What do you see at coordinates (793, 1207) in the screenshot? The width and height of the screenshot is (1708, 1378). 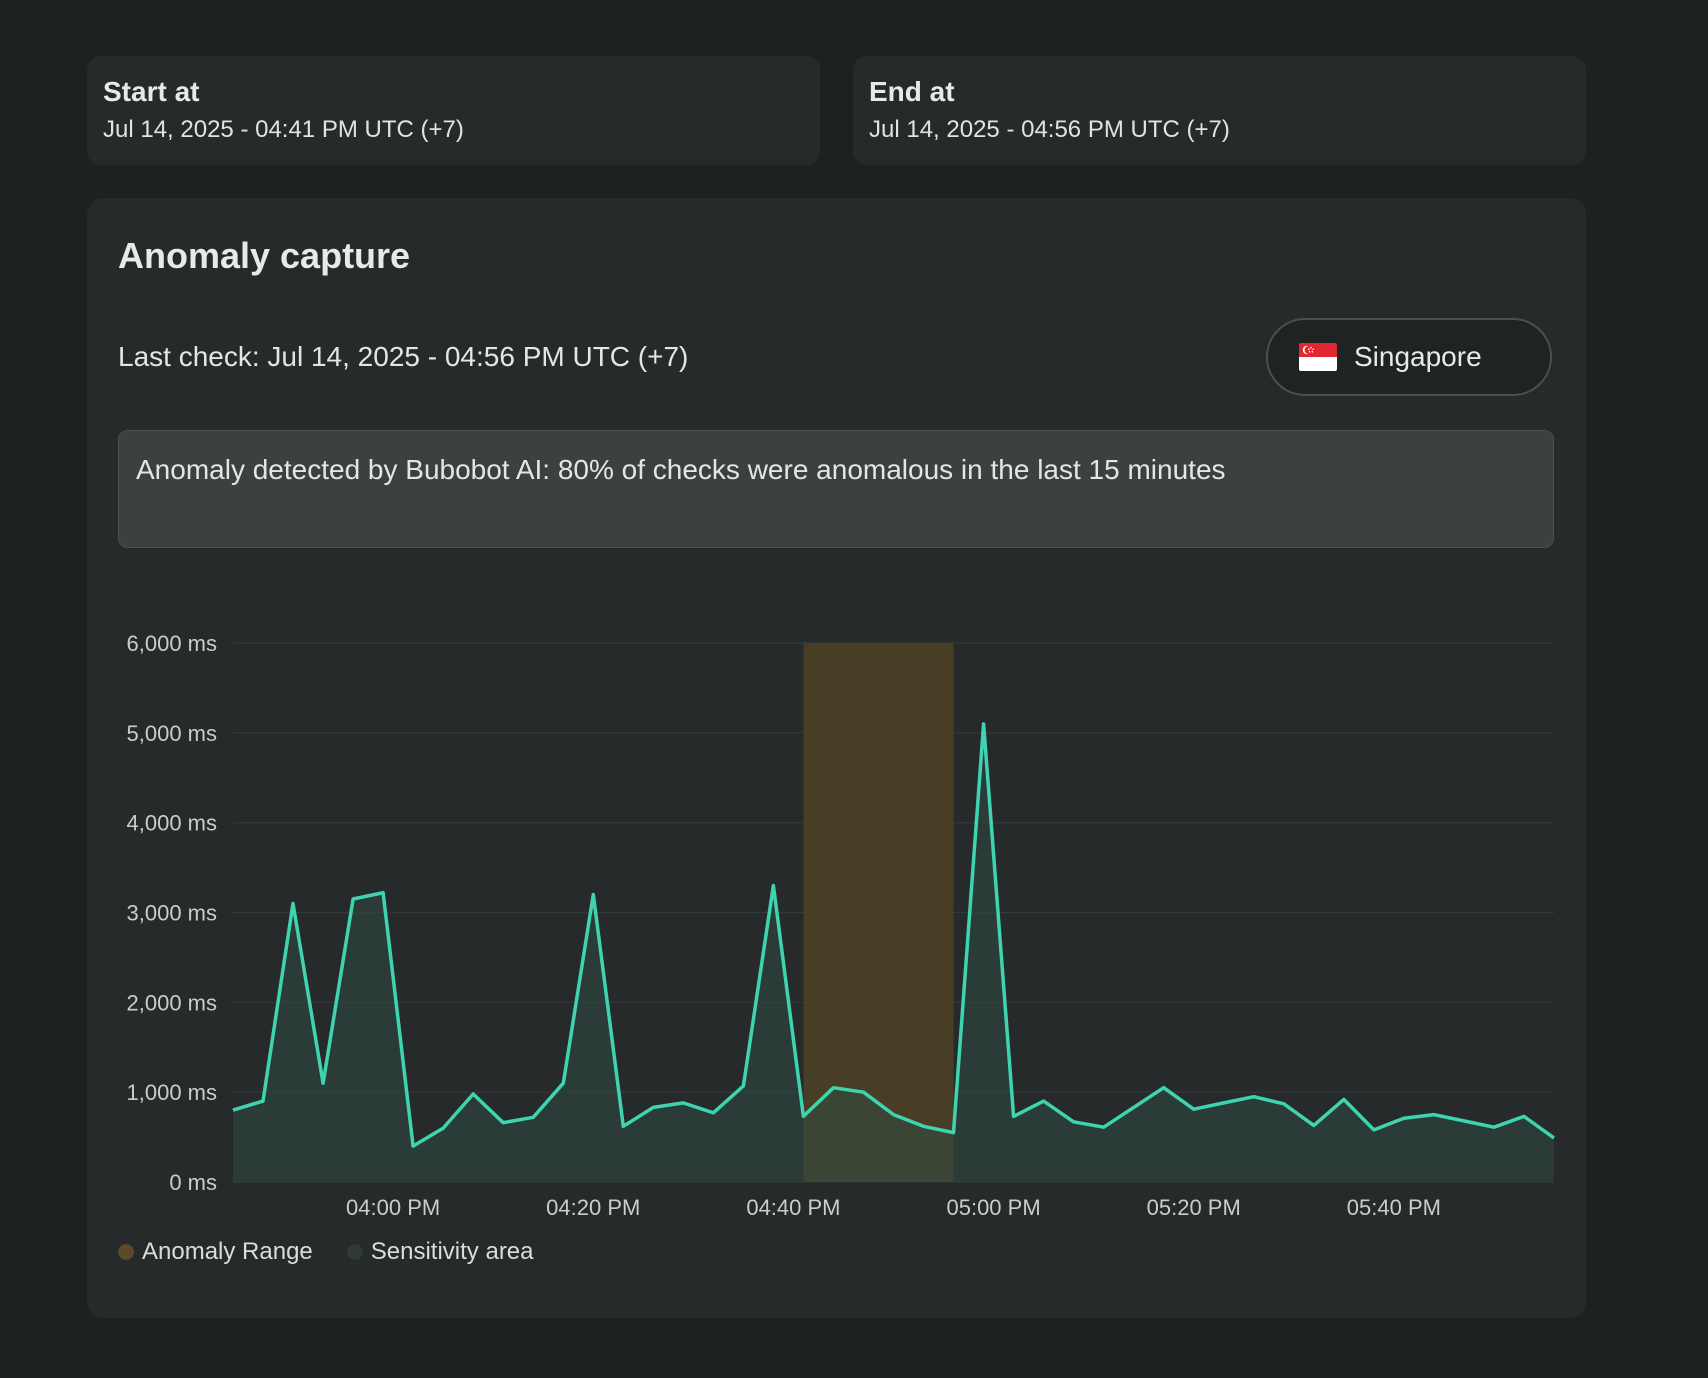 I see `x-tick-label: 04:40 PM` at bounding box center [793, 1207].